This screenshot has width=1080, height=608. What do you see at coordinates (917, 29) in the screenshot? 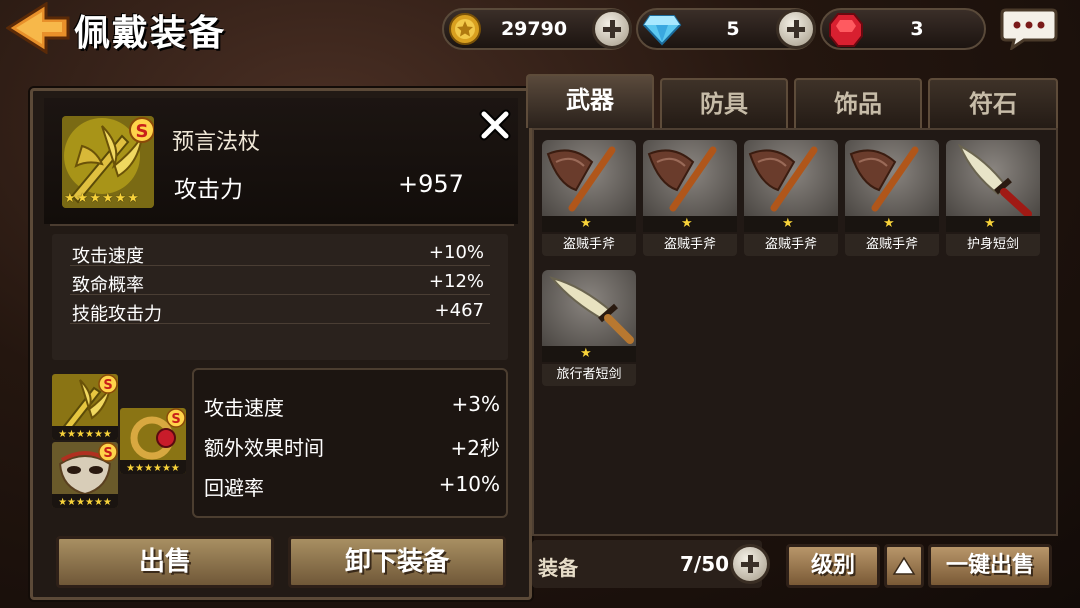
I see `ruby-value: 3` at bounding box center [917, 29].